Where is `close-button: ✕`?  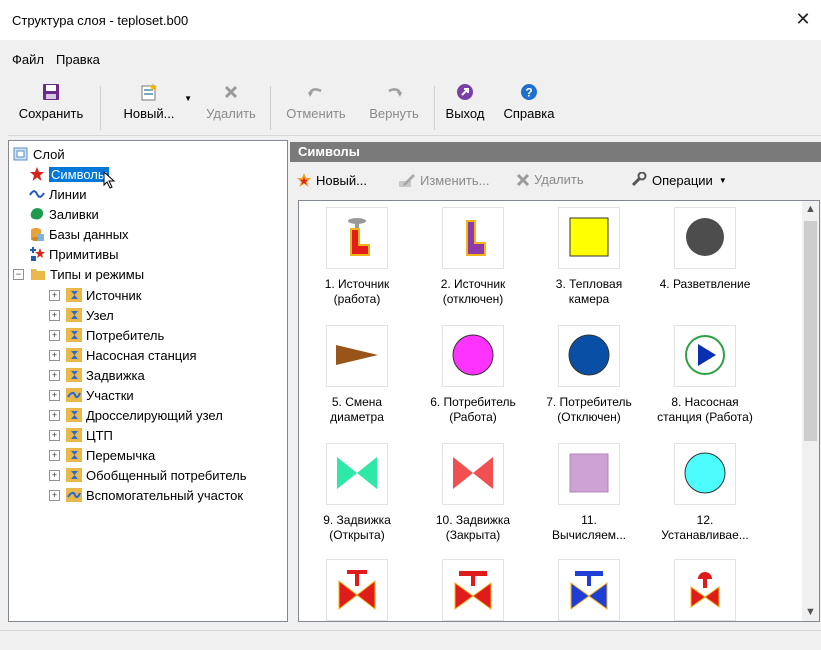
close-button: ✕ is located at coordinates (803, 19).